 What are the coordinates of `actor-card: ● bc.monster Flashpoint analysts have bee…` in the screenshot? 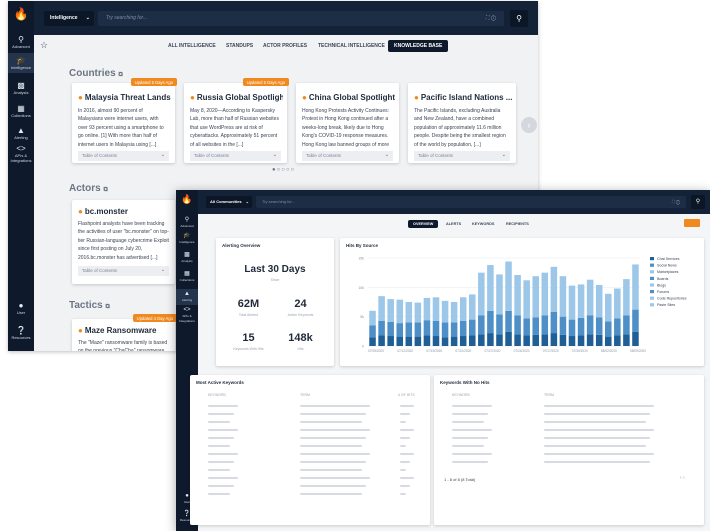 It's located at (123, 242).